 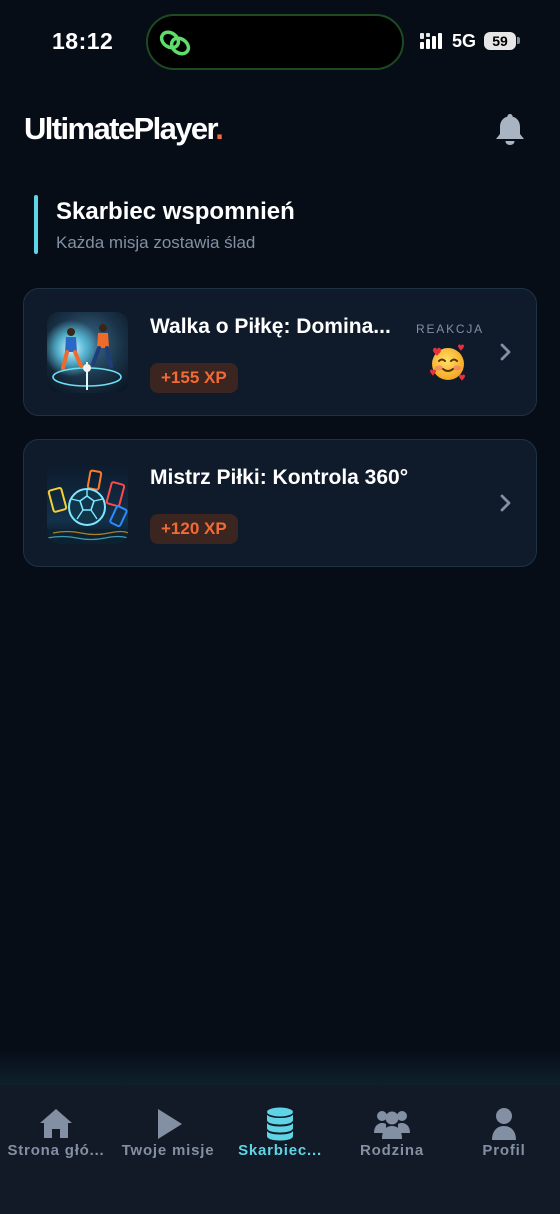 I want to click on nav-glow, so click(x=280, y=1068).